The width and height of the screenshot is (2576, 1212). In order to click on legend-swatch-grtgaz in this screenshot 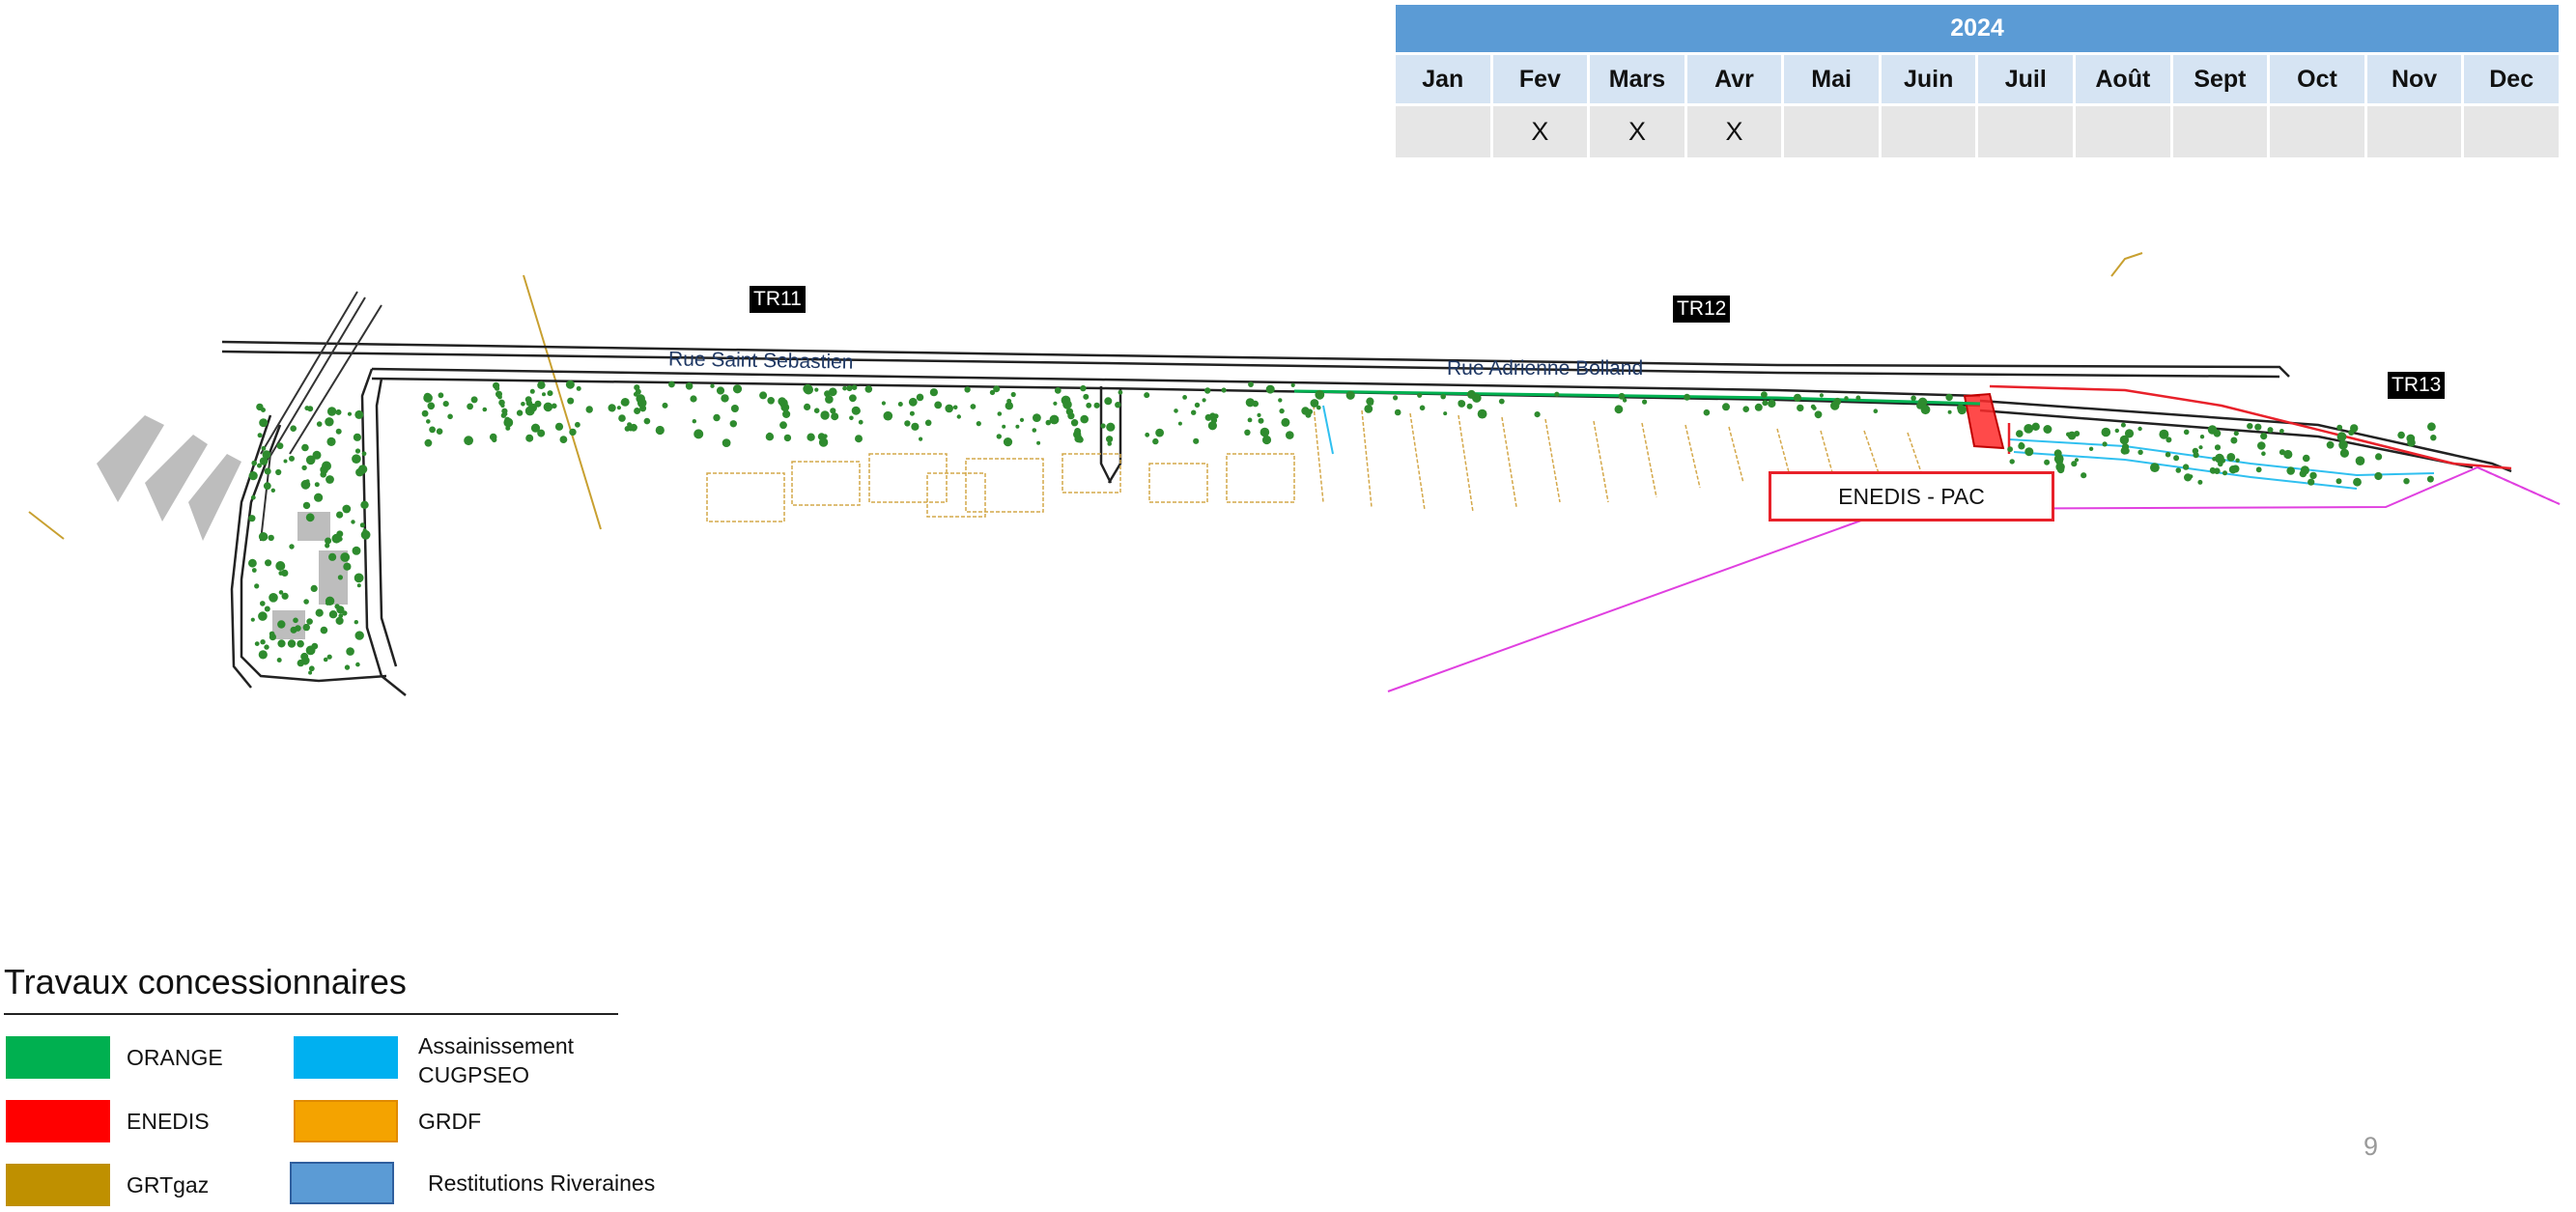, I will do `click(58, 1185)`.